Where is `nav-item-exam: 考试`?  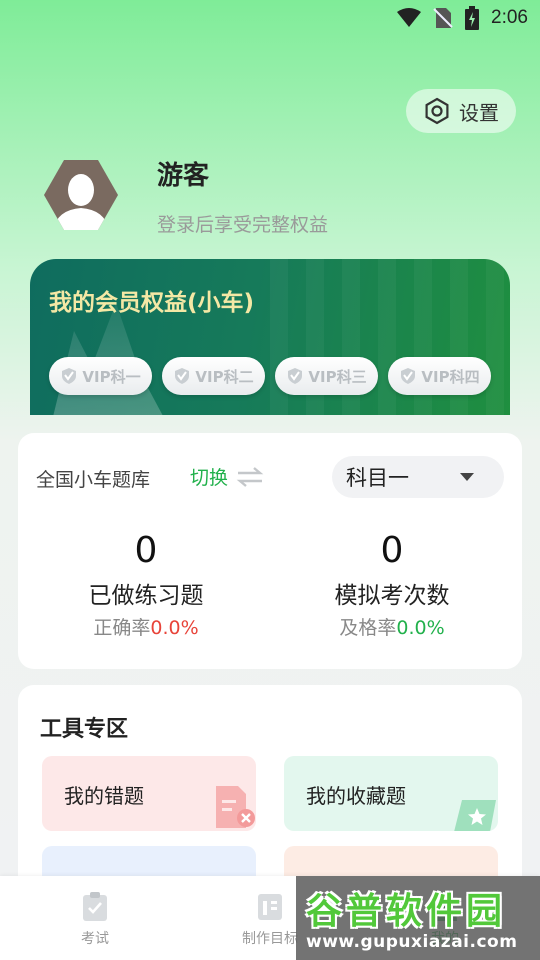 nav-item-exam: 考试 is located at coordinates (95, 920).